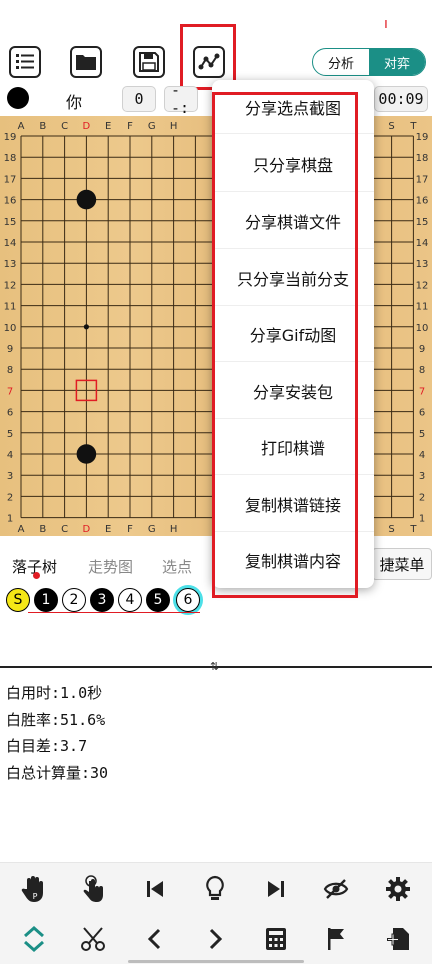 This screenshot has height=964, width=432. I want to click on quick-menu-button: 捷菜单, so click(402, 564).